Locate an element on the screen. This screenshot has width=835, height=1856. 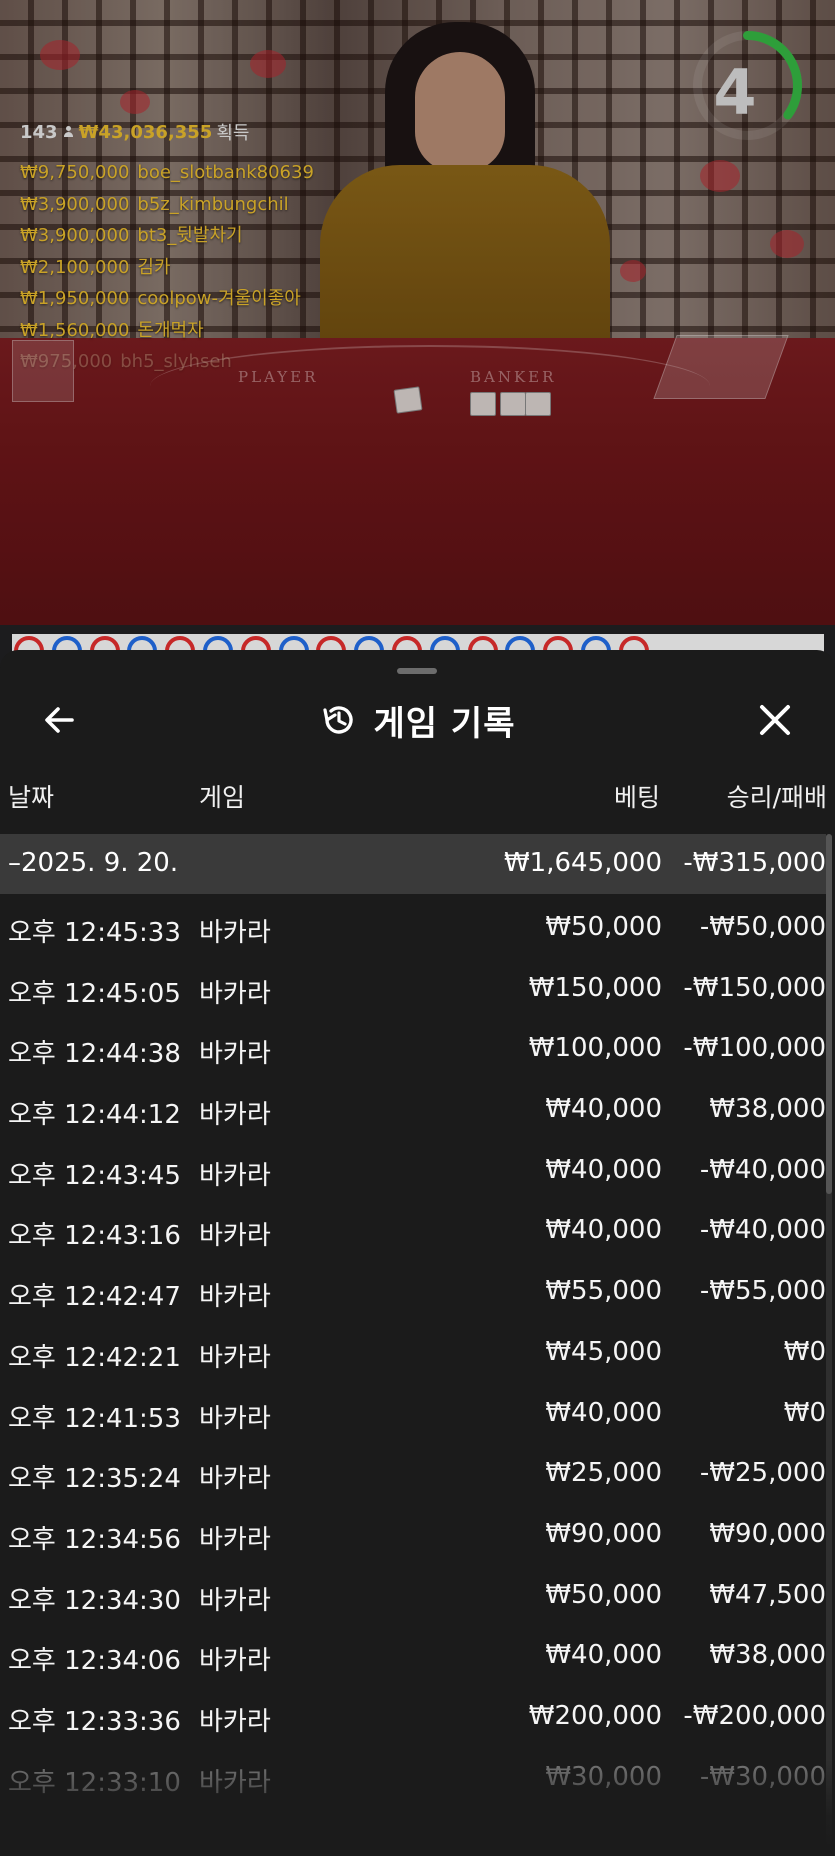
winner-row: ₩975,000 bh5_slyhseh is located at coordinates (167, 362).